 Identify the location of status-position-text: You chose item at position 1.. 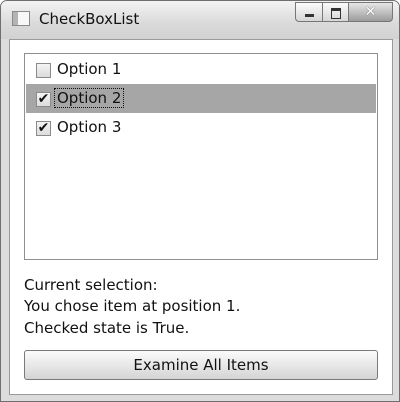
(132, 306).